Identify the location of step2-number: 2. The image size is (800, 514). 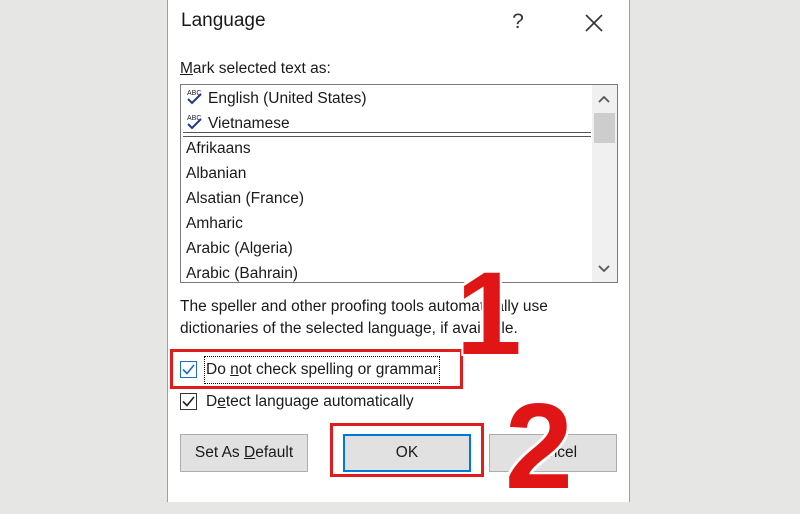
(539, 446).